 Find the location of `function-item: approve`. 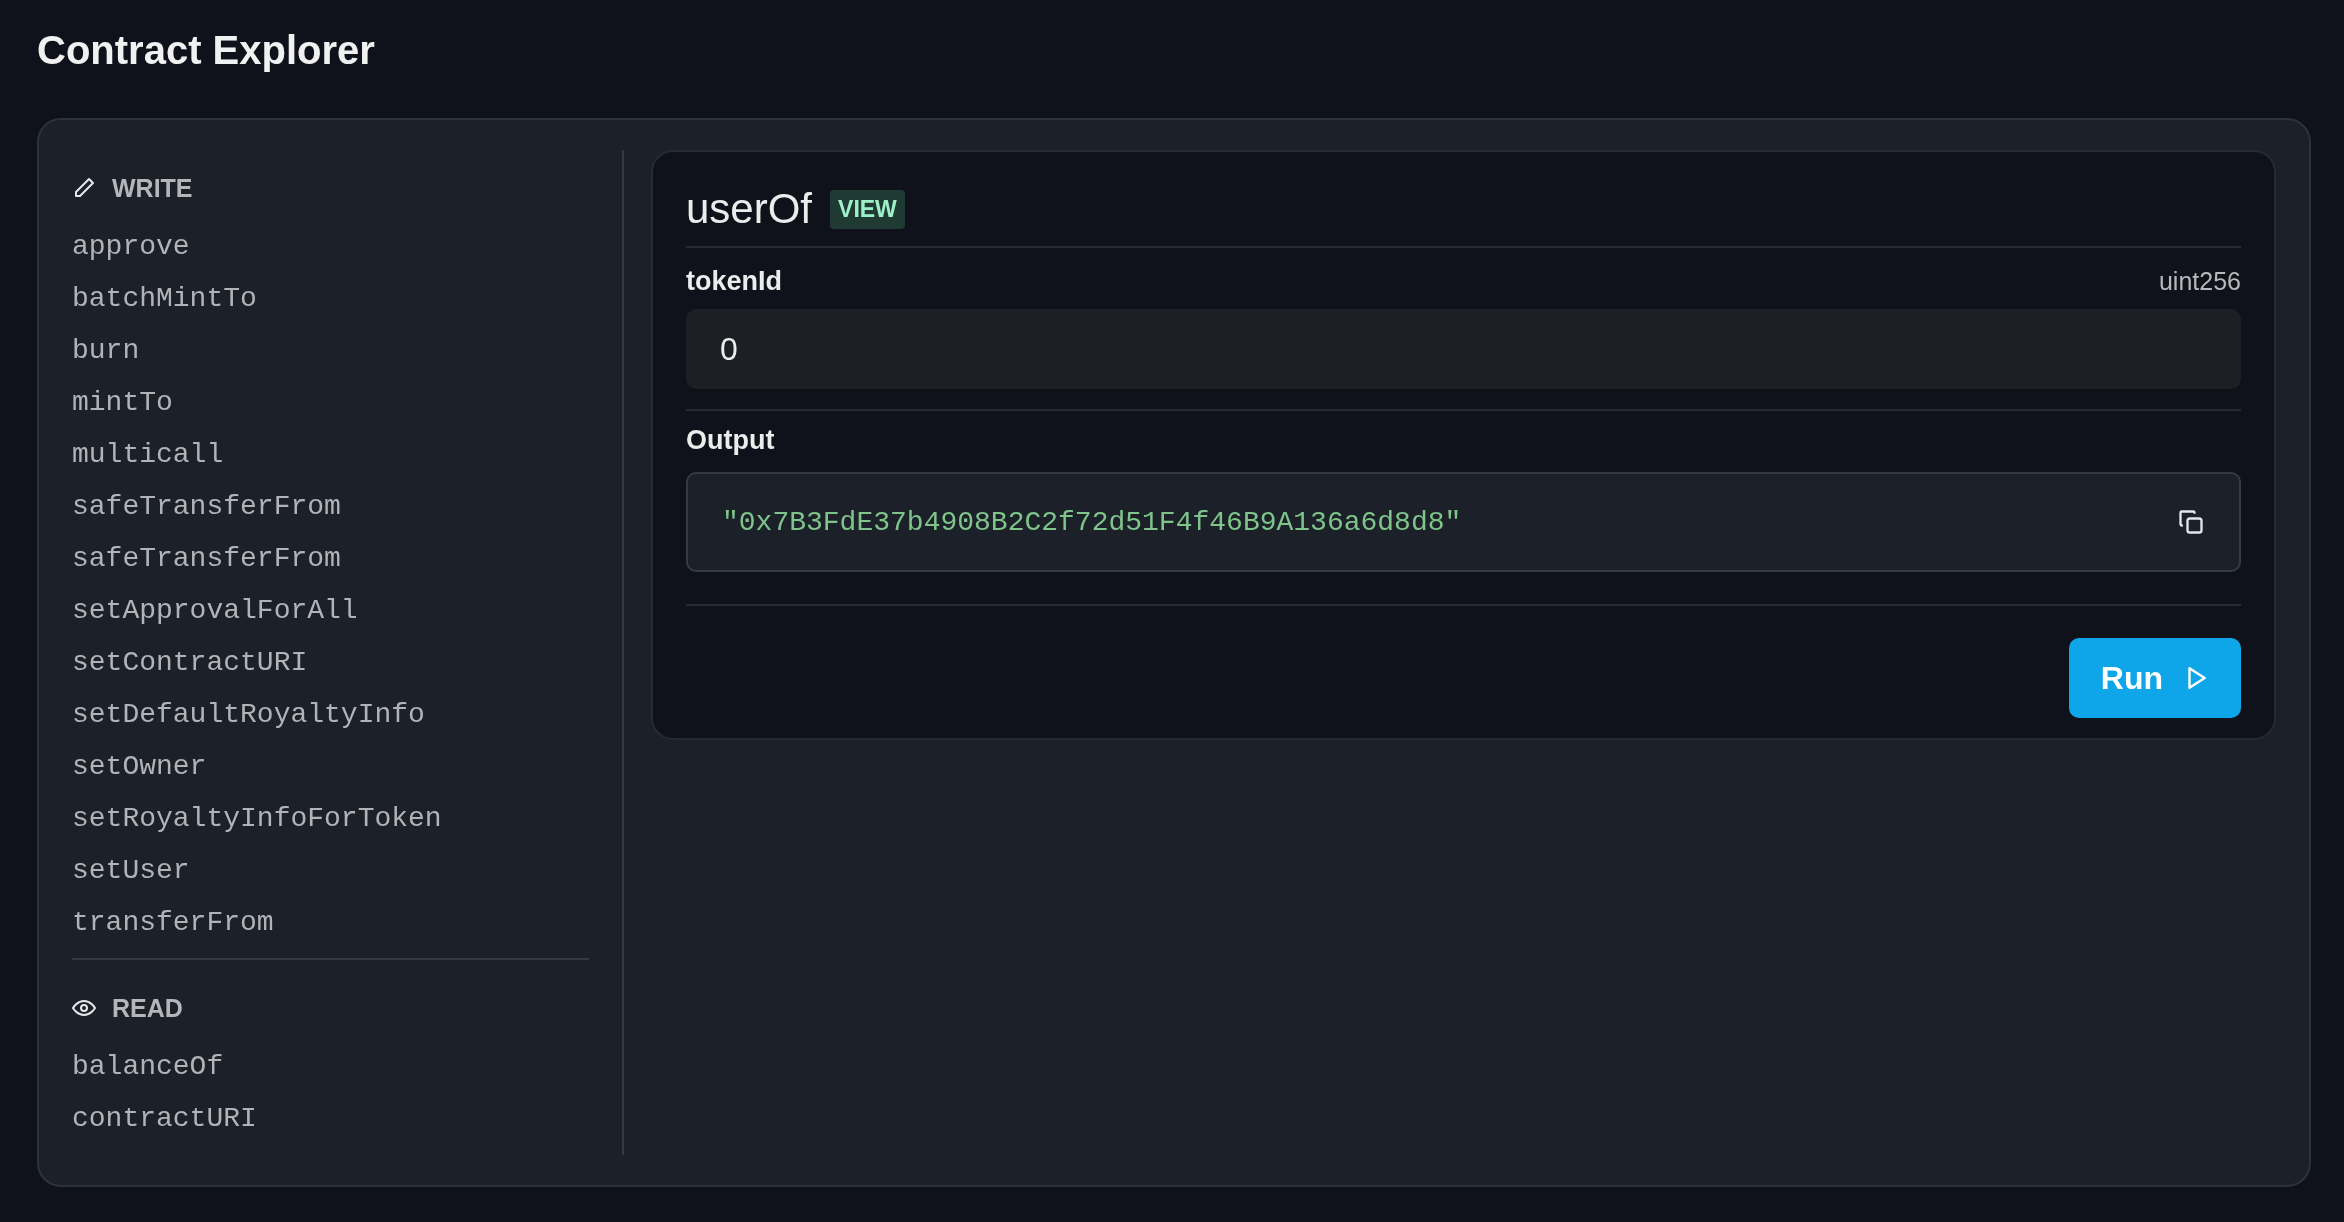

function-item: approve is located at coordinates (131, 246).